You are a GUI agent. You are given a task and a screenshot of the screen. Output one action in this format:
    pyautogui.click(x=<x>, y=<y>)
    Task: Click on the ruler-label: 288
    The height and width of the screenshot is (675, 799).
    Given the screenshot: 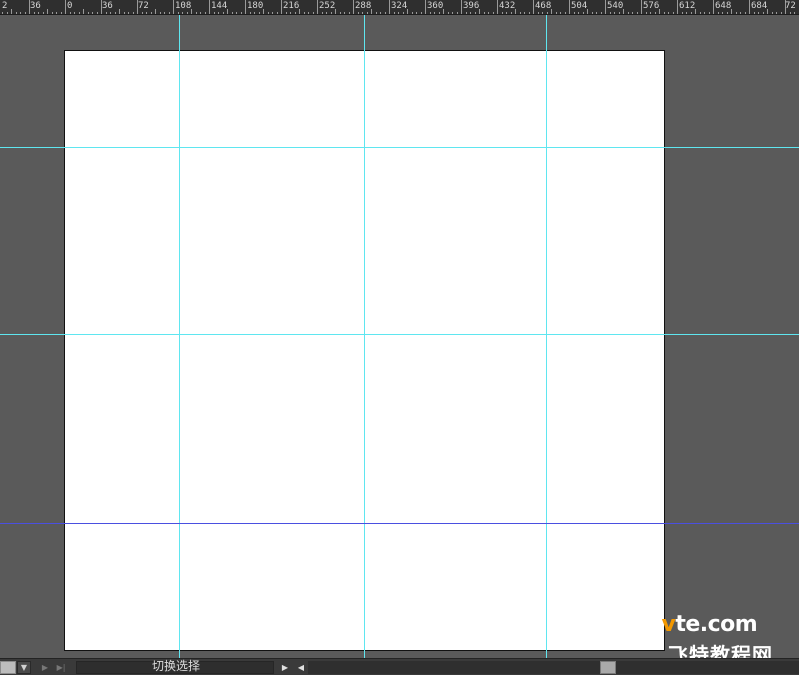 What is the action you would take?
    pyautogui.click(x=363, y=6)
    